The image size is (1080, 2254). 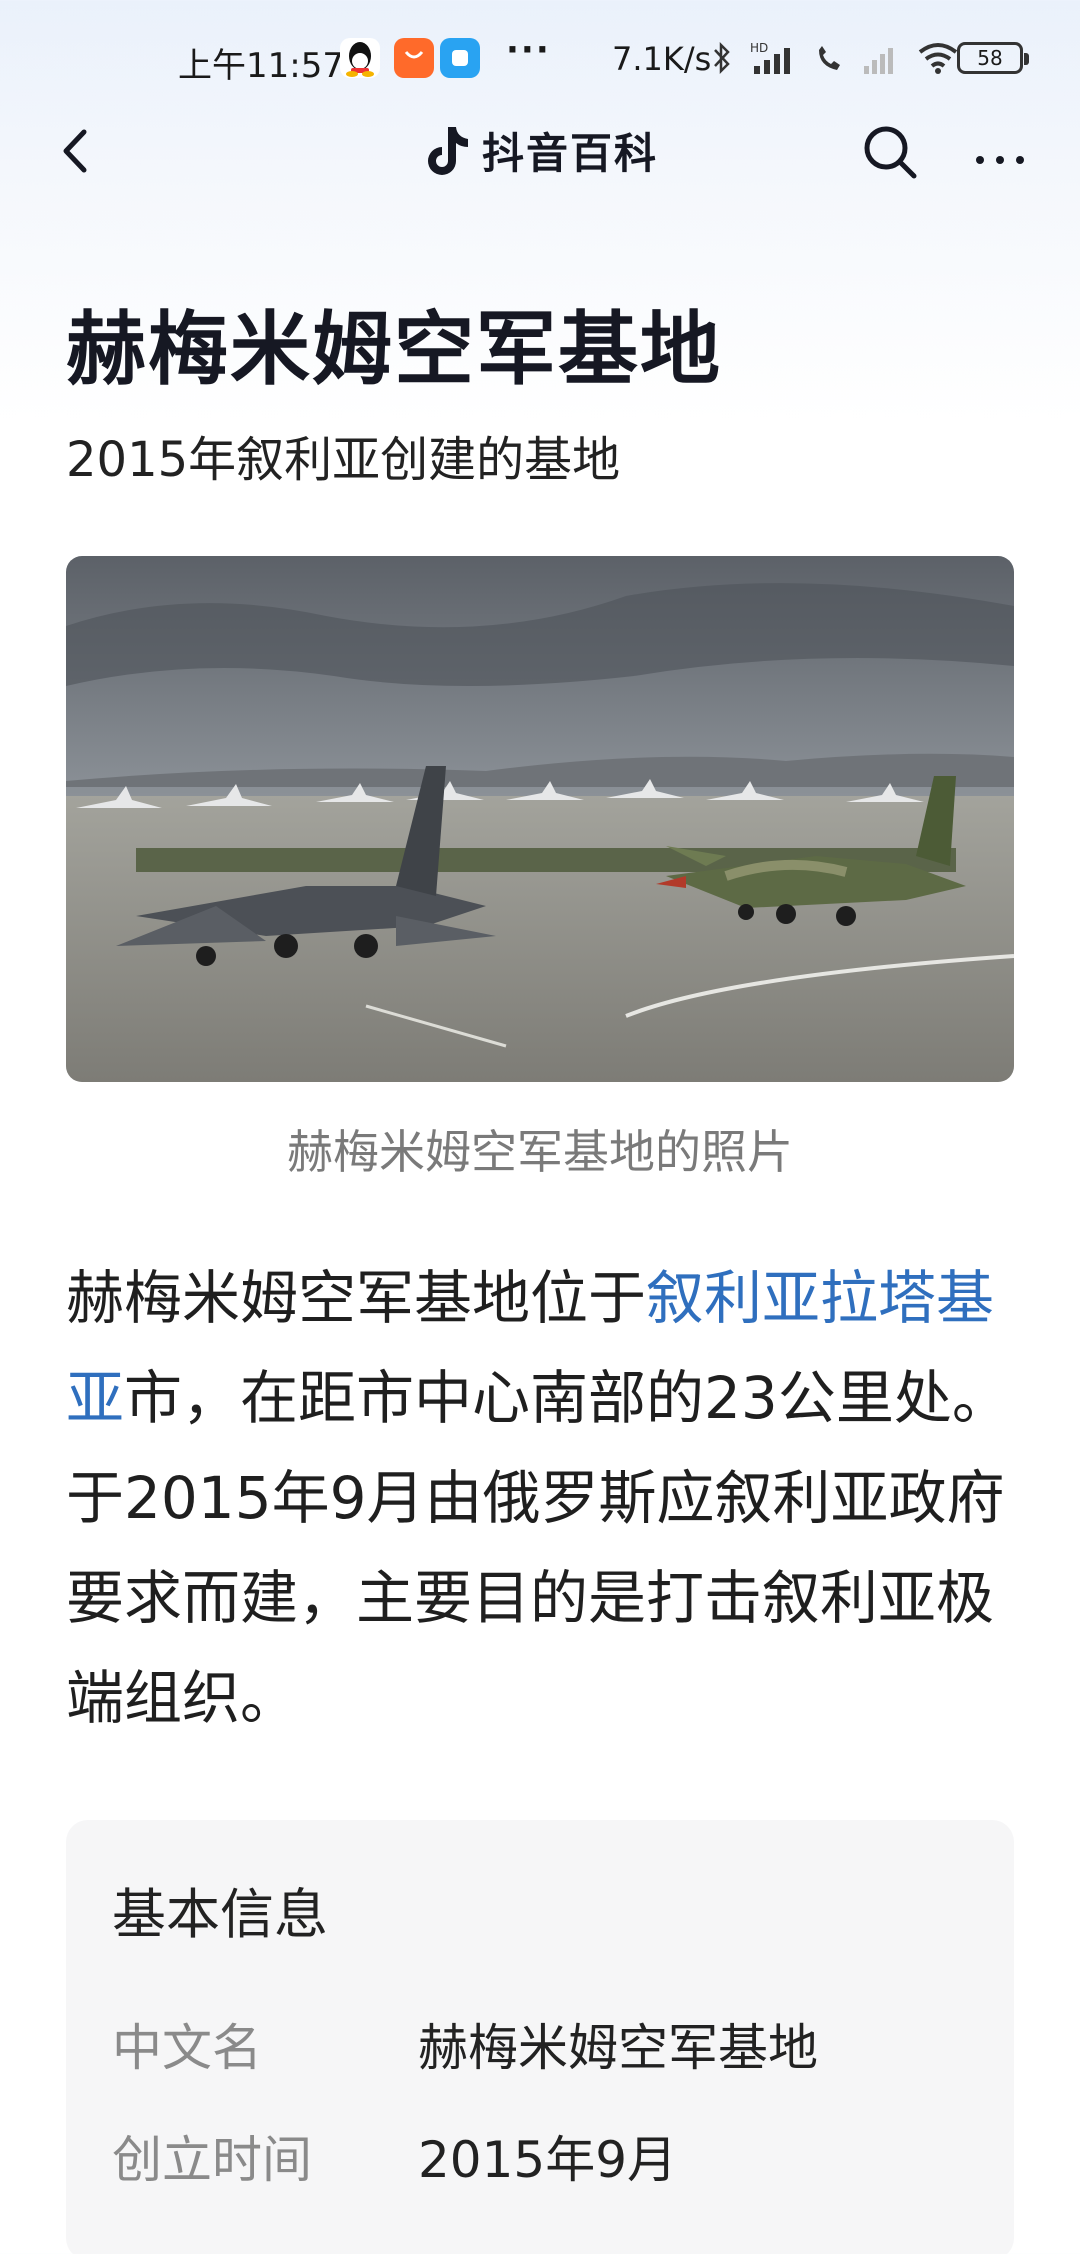 I want to click on page-subtitle: 2015年叙利亚创建的基地, so click(x=343, y=460).